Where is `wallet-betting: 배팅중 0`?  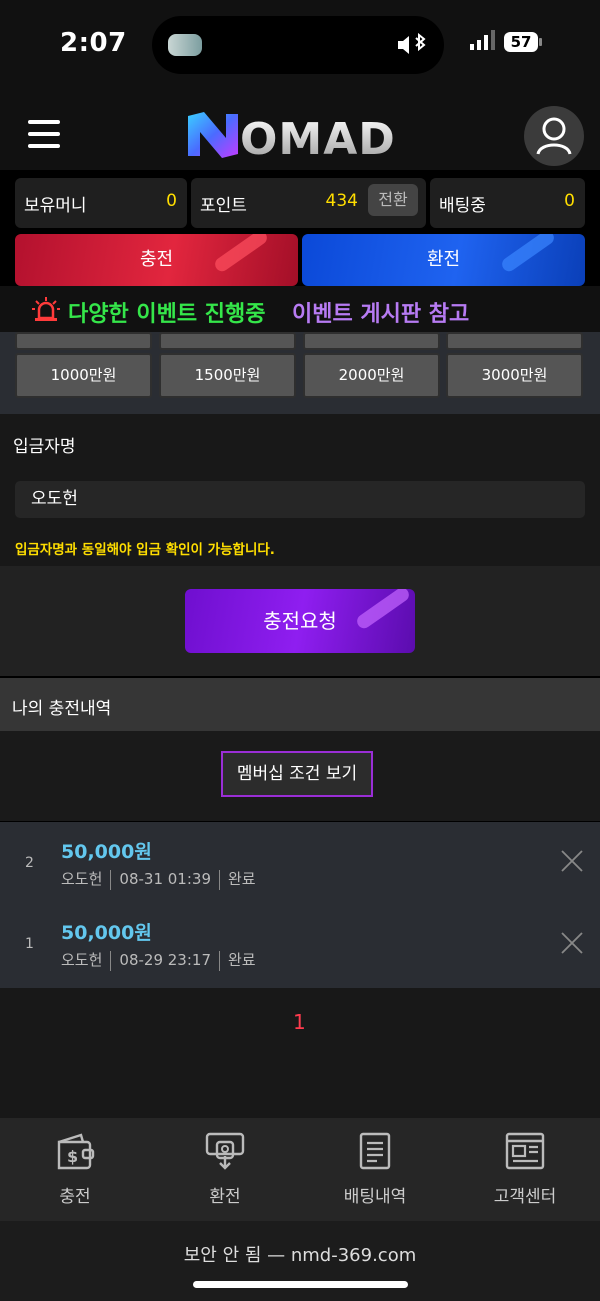
wallet-betting: 배팅중 0 is located at coordinates (507, 203).